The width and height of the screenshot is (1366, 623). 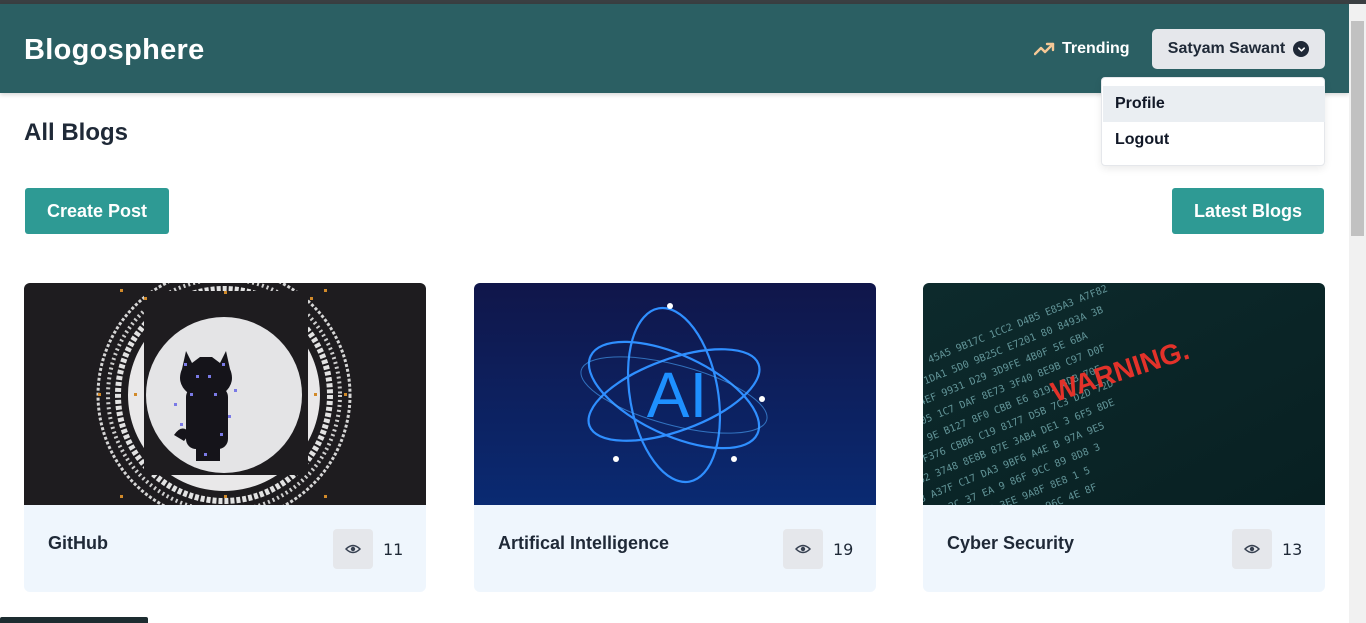 I want to click on view-counter: 19, so click(x=818, y=549).